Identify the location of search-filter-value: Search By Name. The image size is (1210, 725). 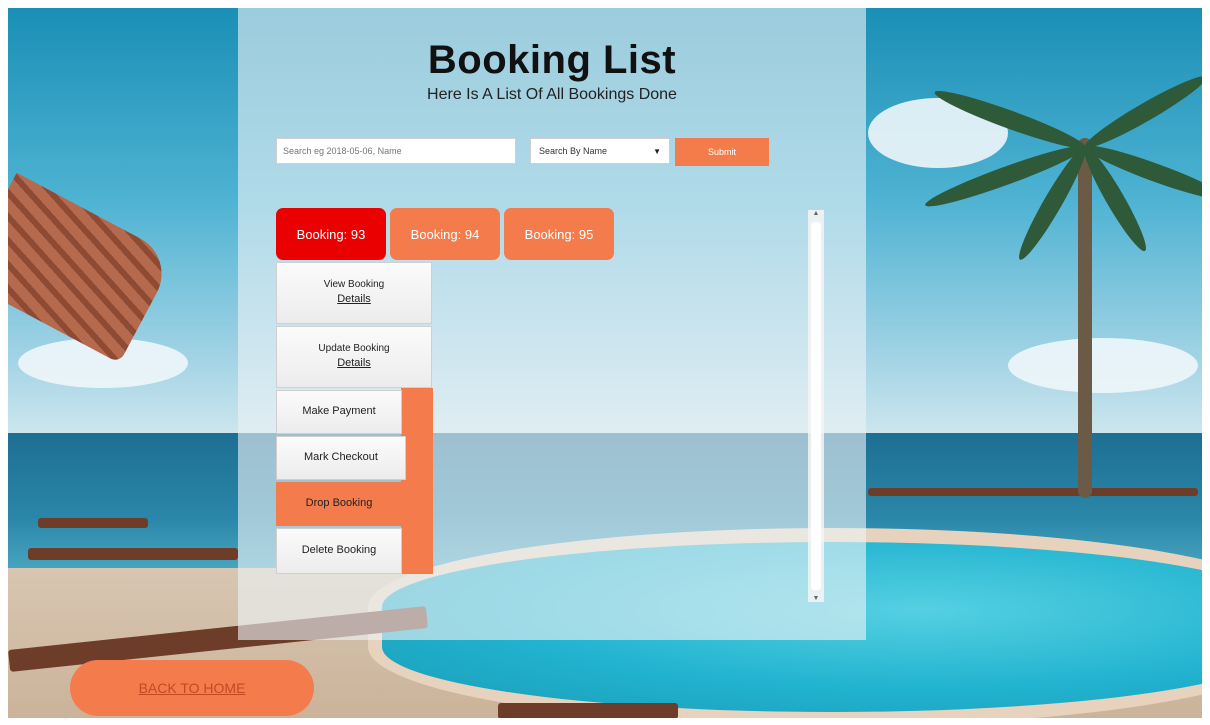
(573, 151).